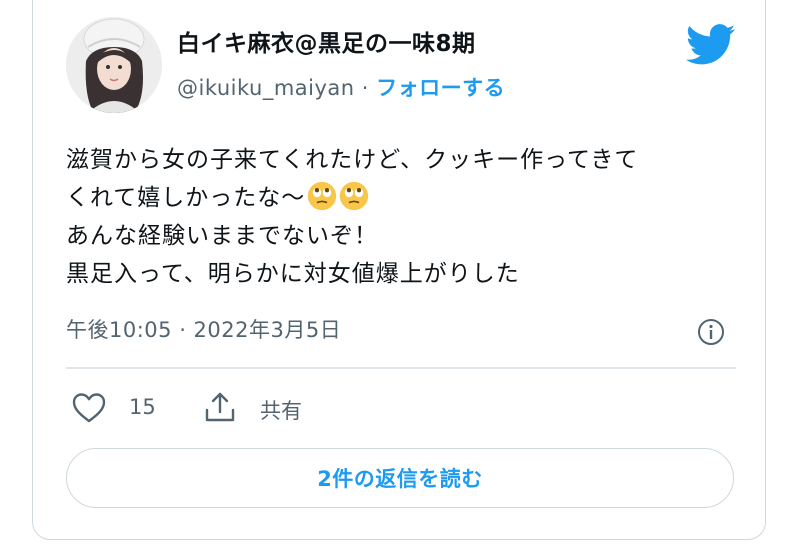 This screenshot has height=545, width=800. What do you see at coordinates (222, 236) in the screenshot?
I see `tweet-line: あんな経験いままでないぞ！` at bounding box center [222, 236].